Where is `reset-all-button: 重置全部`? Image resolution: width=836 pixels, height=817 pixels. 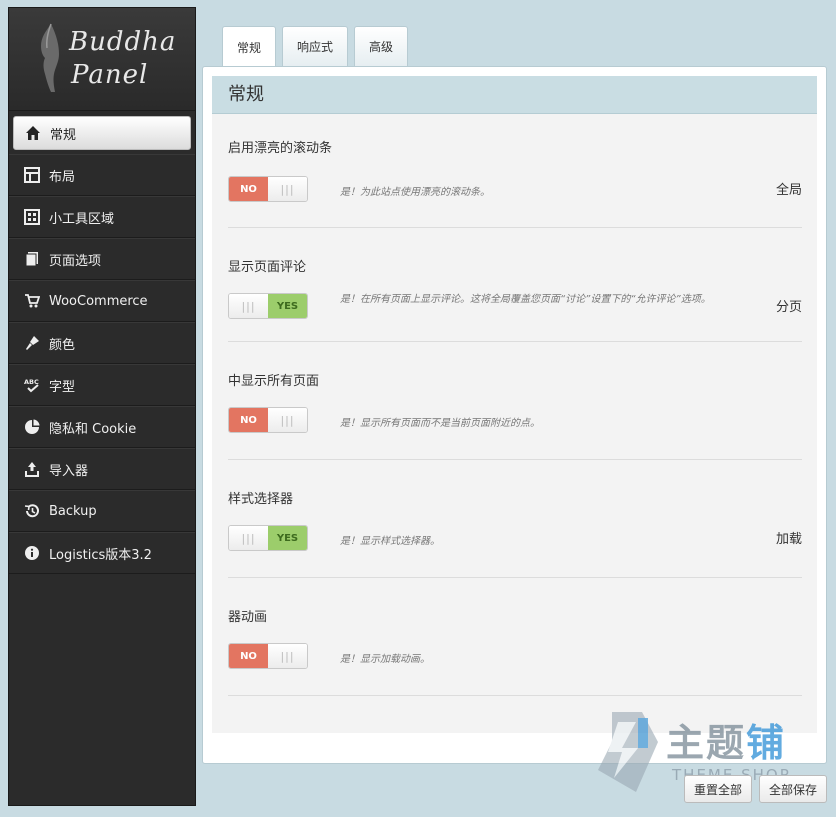
reset-all-button: 重置全部 is located at coordinates (718, 789).